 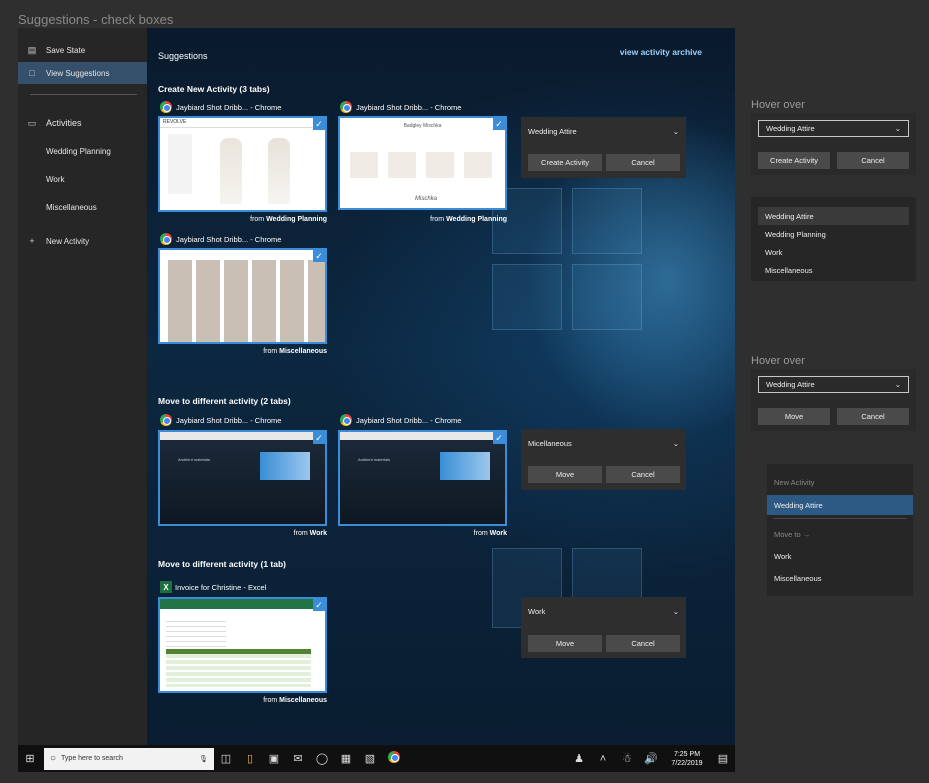 What do you see at coordinates (840, 556) in the screenshot?
I see `menu-item: Work` at bounding box center [840, 556].